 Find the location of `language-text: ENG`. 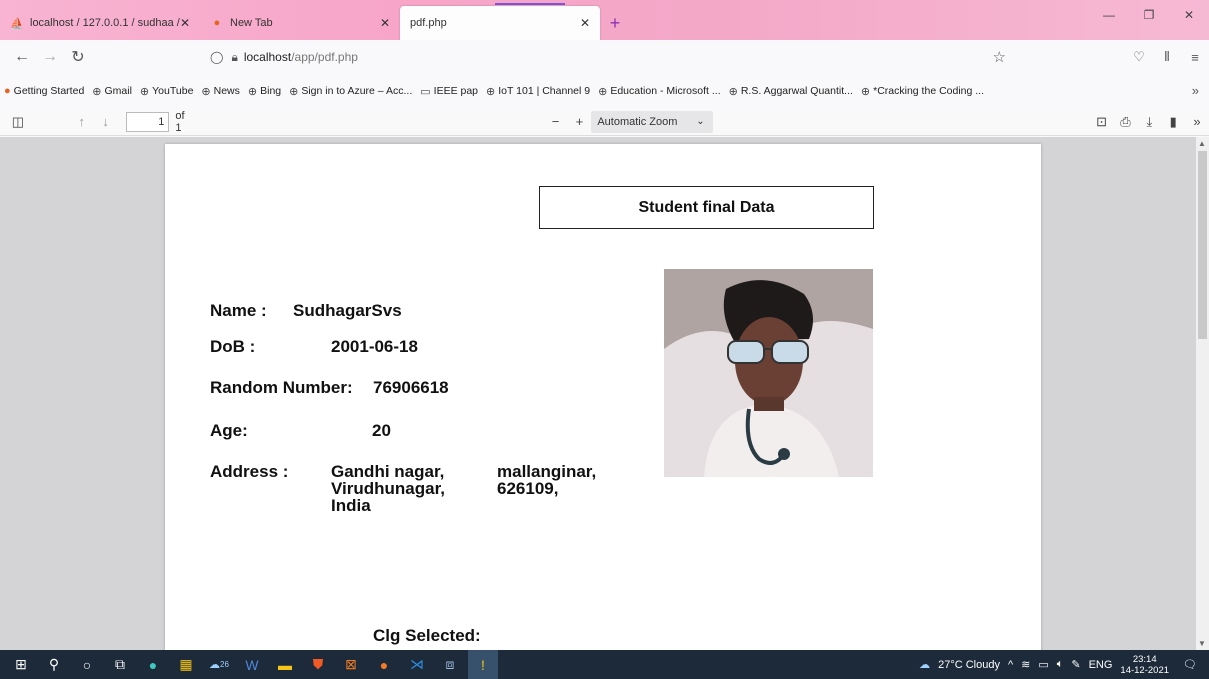

language-text: ENG is located at coordinates (1101, 665).